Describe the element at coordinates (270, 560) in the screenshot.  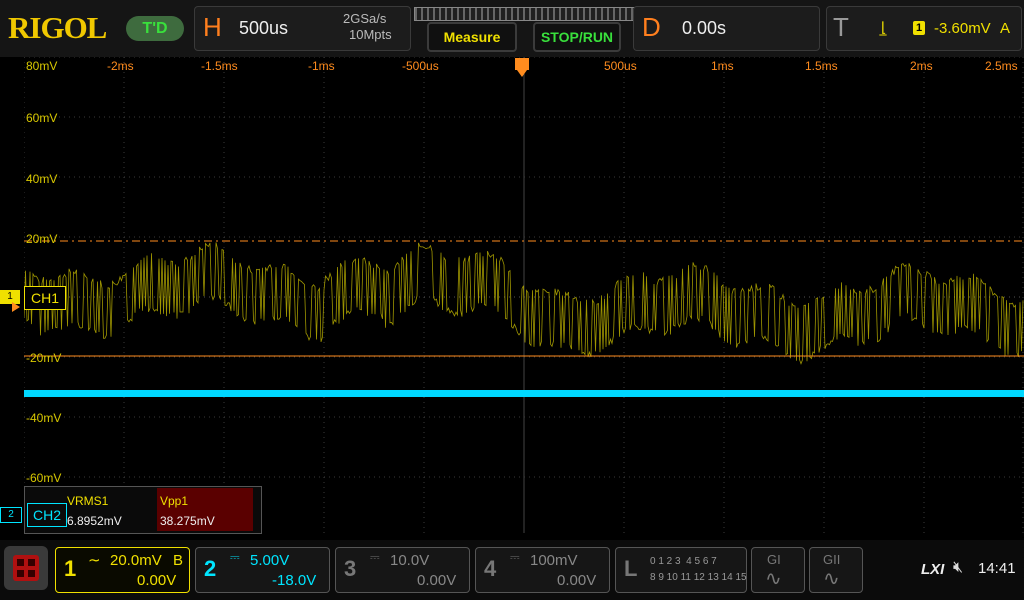
I see `ch2-scale: 5.00V` at that location.